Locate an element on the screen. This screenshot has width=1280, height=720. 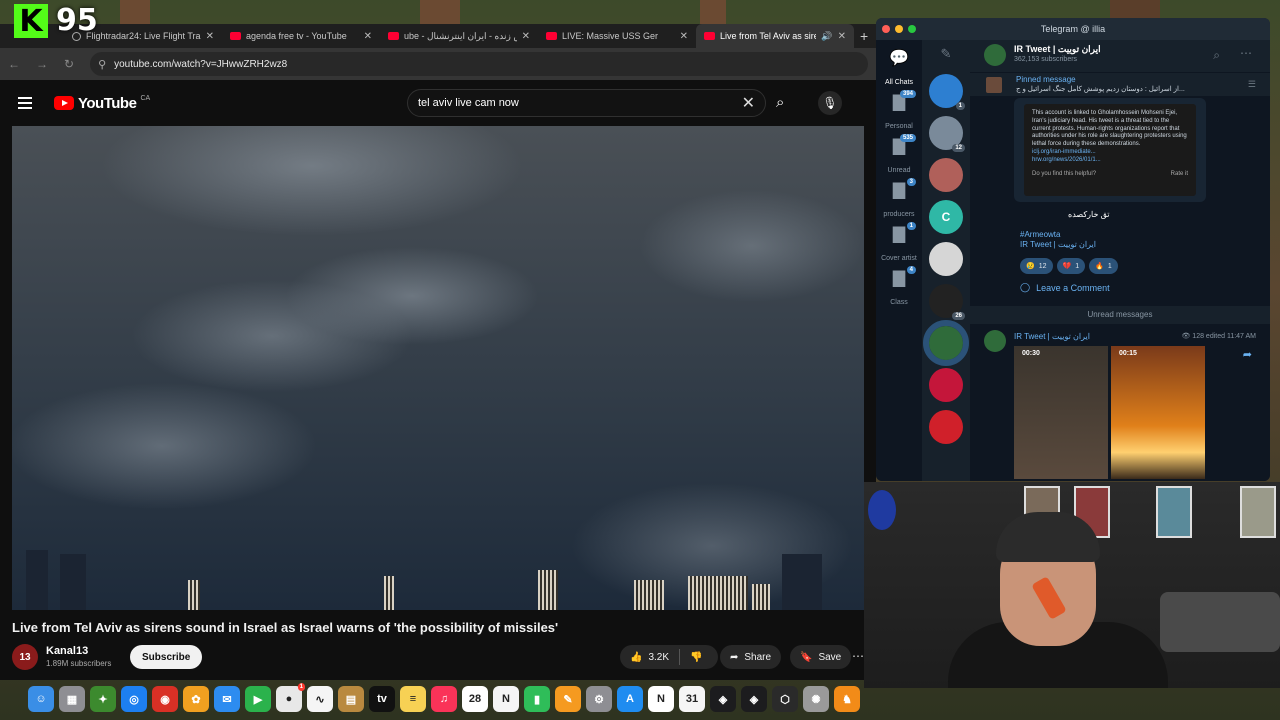
chat-avatar: 26 is located at coordinates (947, 302).